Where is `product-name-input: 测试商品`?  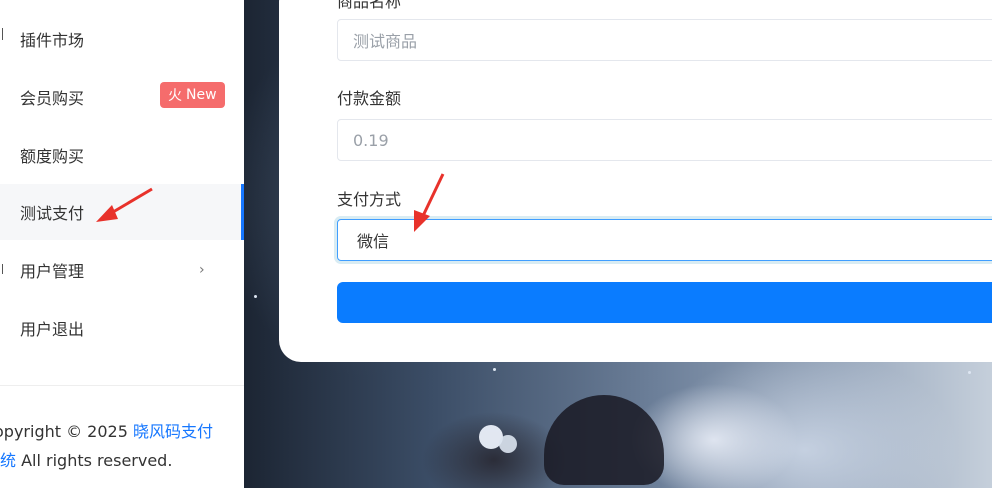
product-name-input: 测试商品 is located at coordinates (664, 40).